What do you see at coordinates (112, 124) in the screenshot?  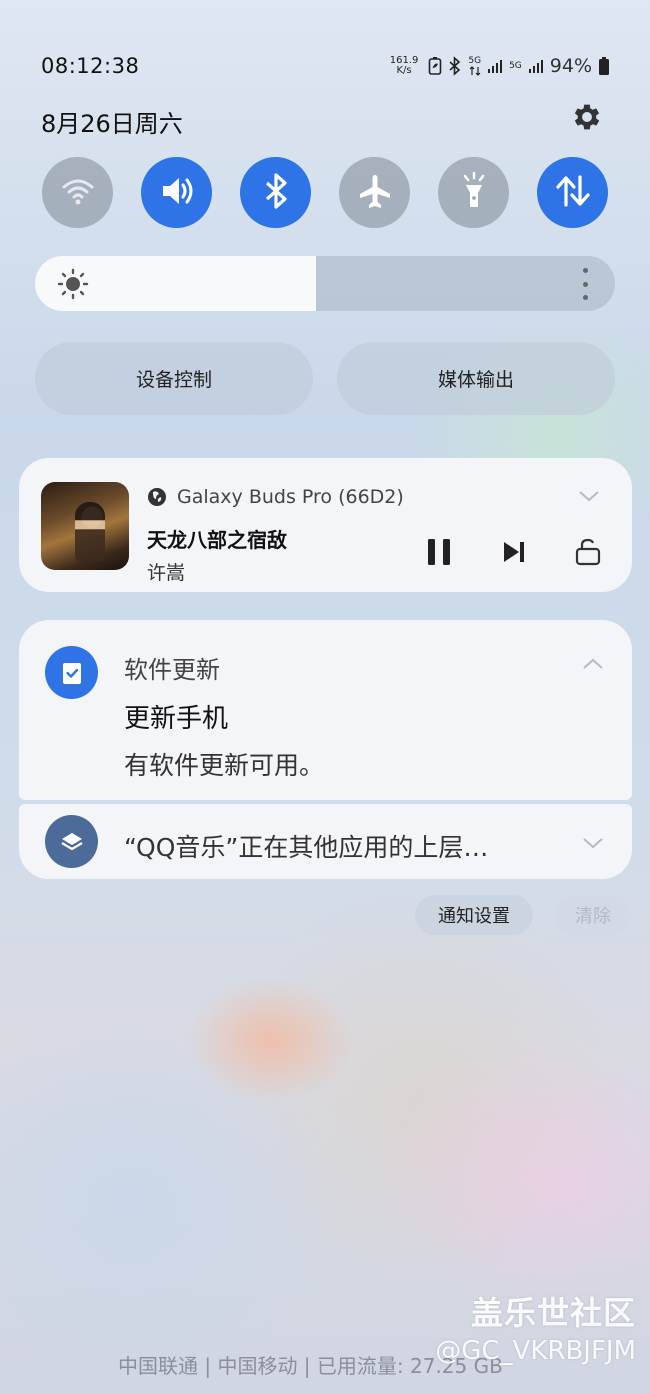 I see `date: 8月26日周六` at bounding box center [112, 124].